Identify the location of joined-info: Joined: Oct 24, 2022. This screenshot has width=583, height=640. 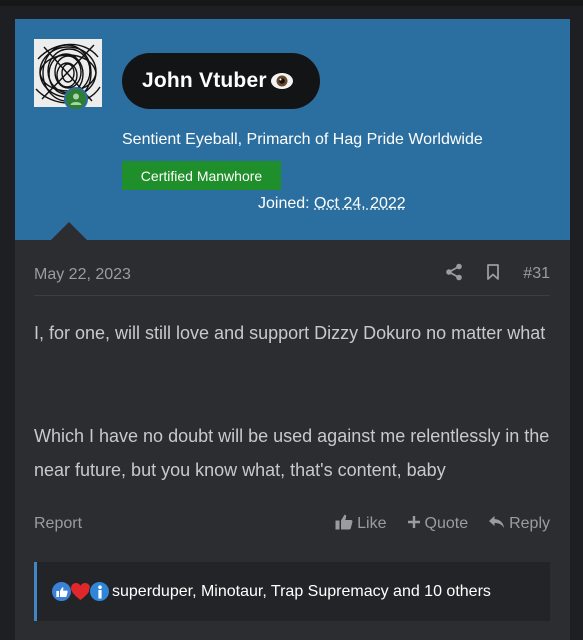
(332, 204).